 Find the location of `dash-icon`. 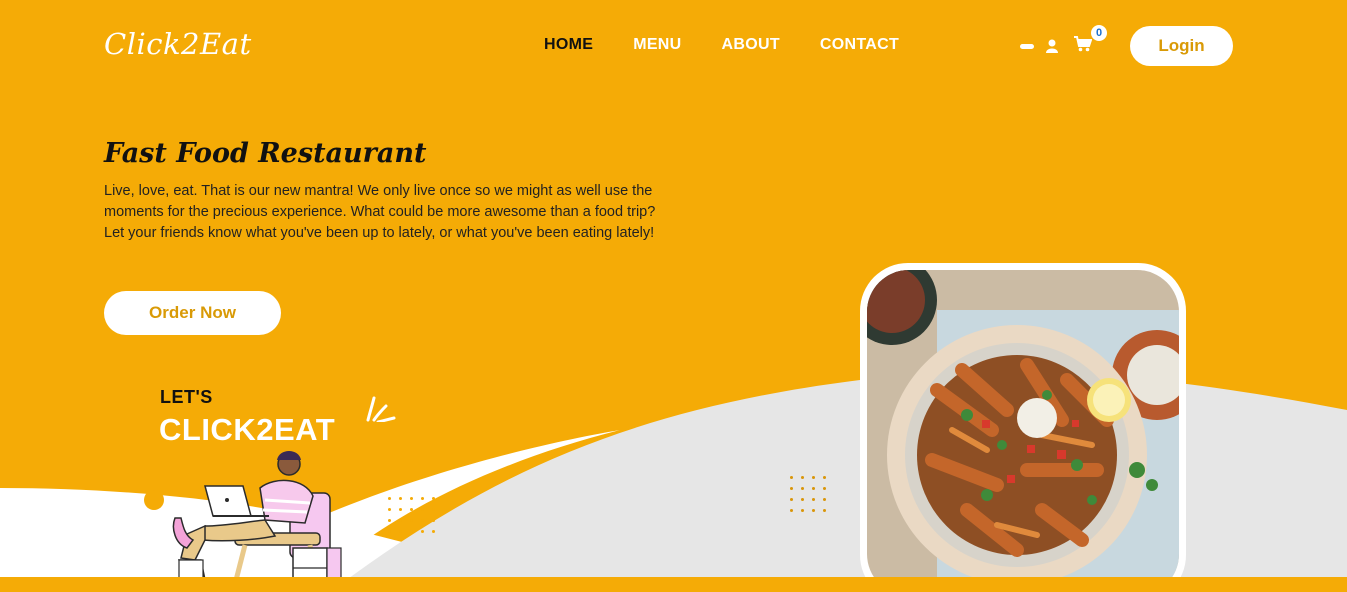

dash-icon is located at coordinates (1027, 46).